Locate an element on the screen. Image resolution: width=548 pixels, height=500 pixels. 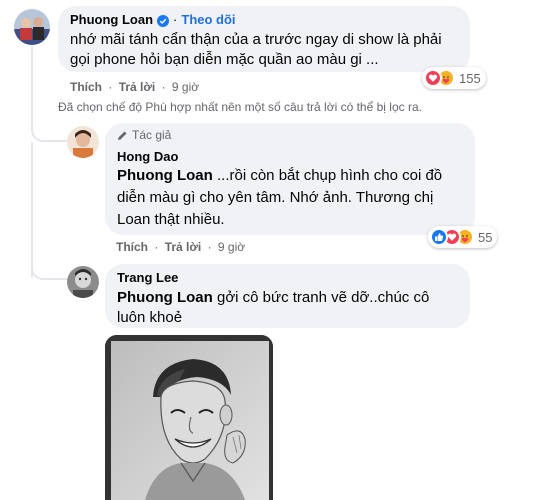
reactions-summary: 55 is located at coordinates (463, 237).